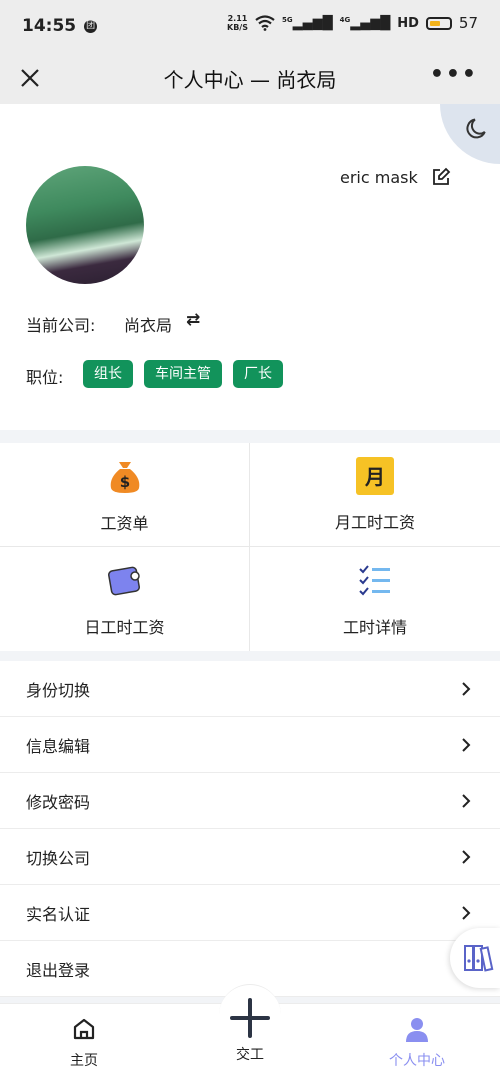 This screenshot has height=1083, width=500. I want to click on page-title: 个人中心 — 尚衣局, so click(250, 79).